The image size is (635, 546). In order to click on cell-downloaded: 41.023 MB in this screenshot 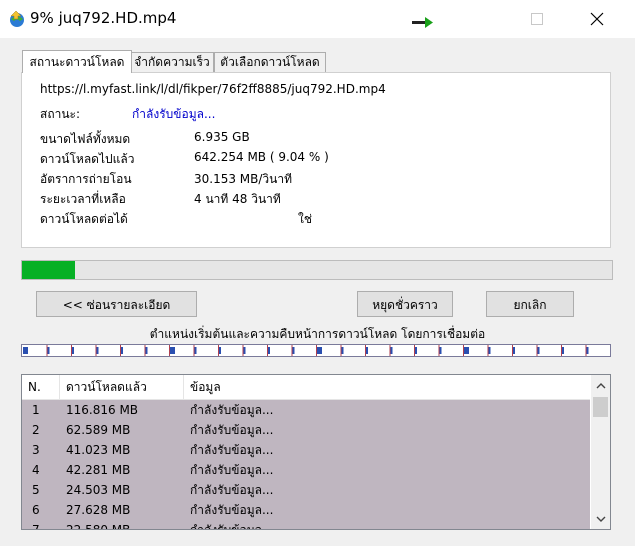, I will do `click(98, 450)`.